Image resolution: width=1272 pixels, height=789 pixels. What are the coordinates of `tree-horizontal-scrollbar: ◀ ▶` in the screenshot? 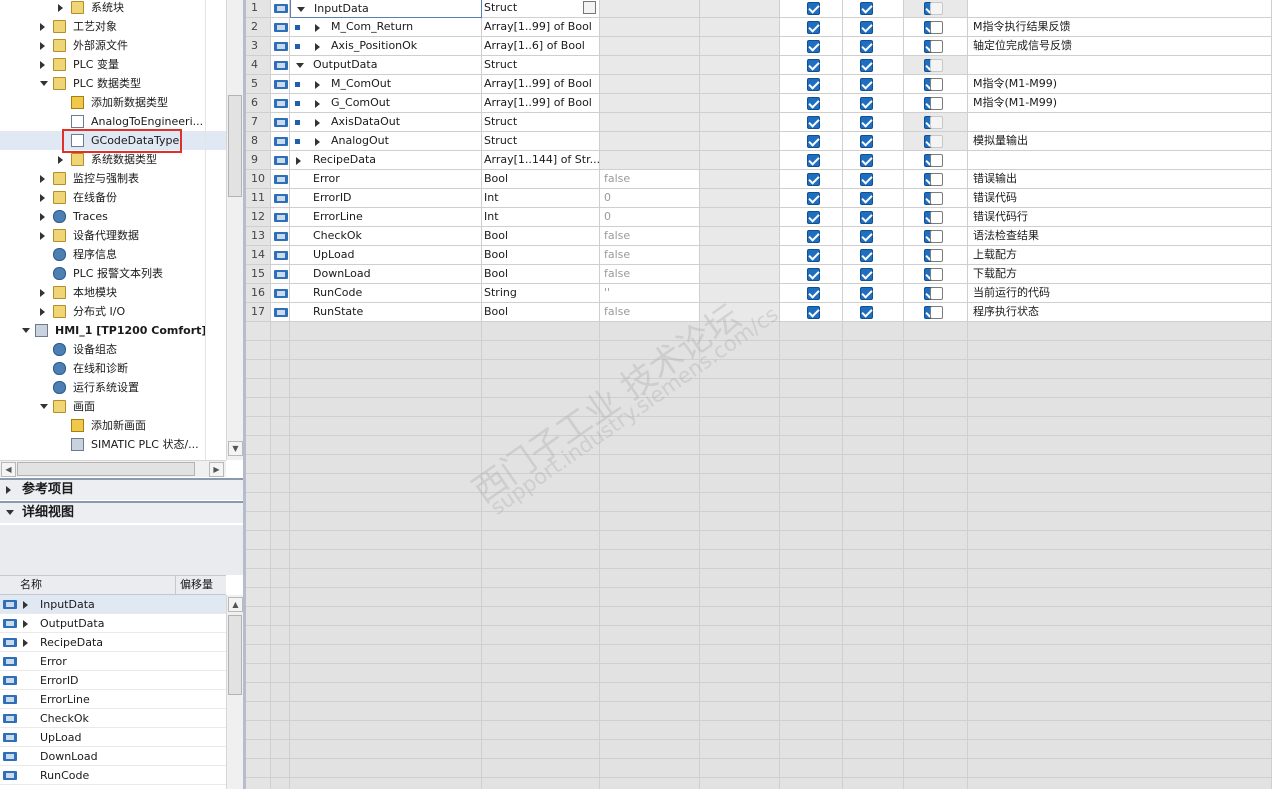 It's located at (113, 468).